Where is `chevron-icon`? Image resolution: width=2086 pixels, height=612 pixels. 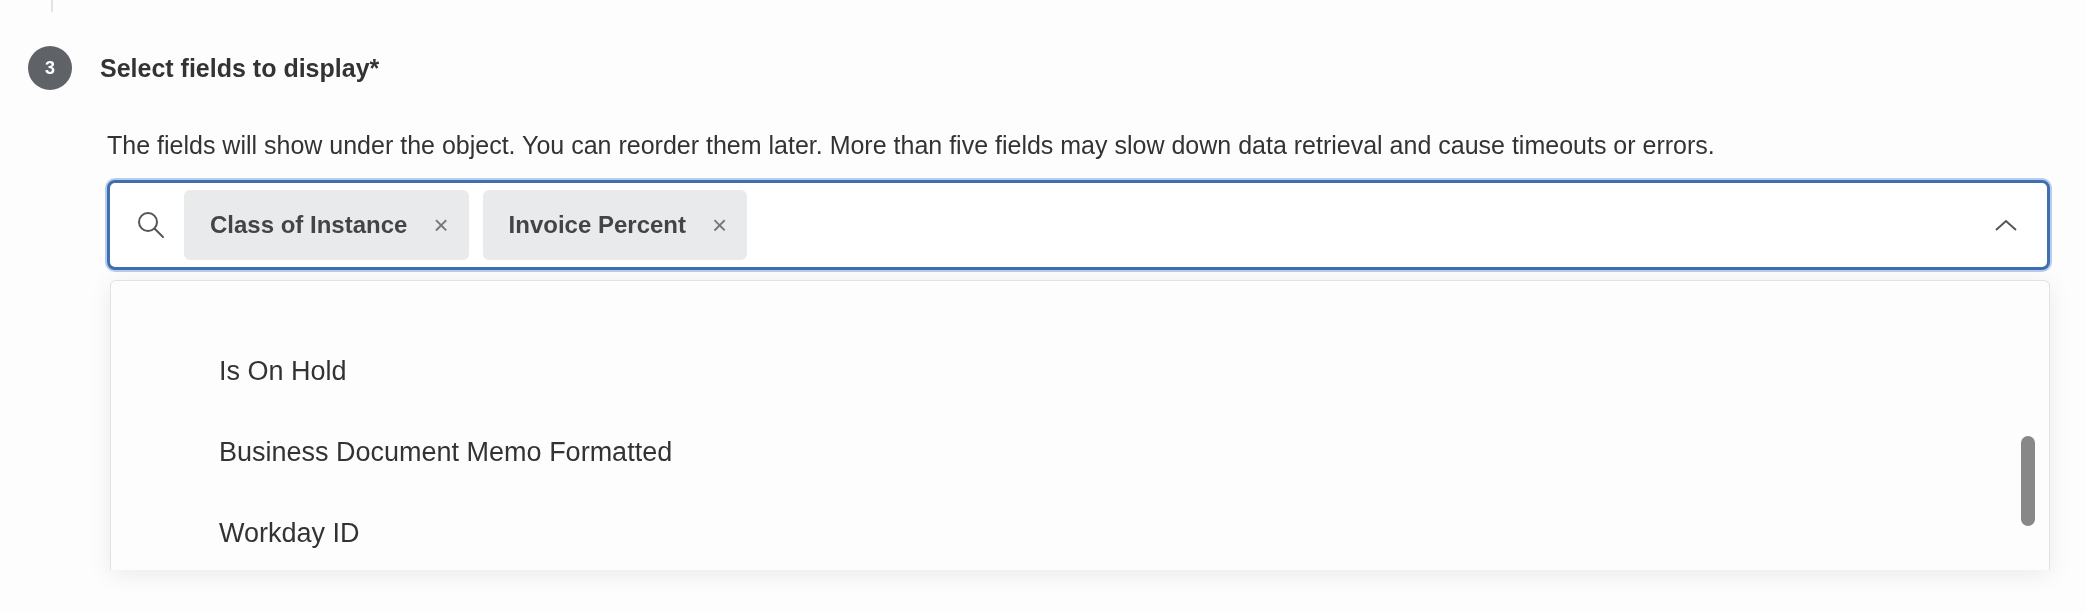 chevron-icon is located at coordinates (2006, 225).